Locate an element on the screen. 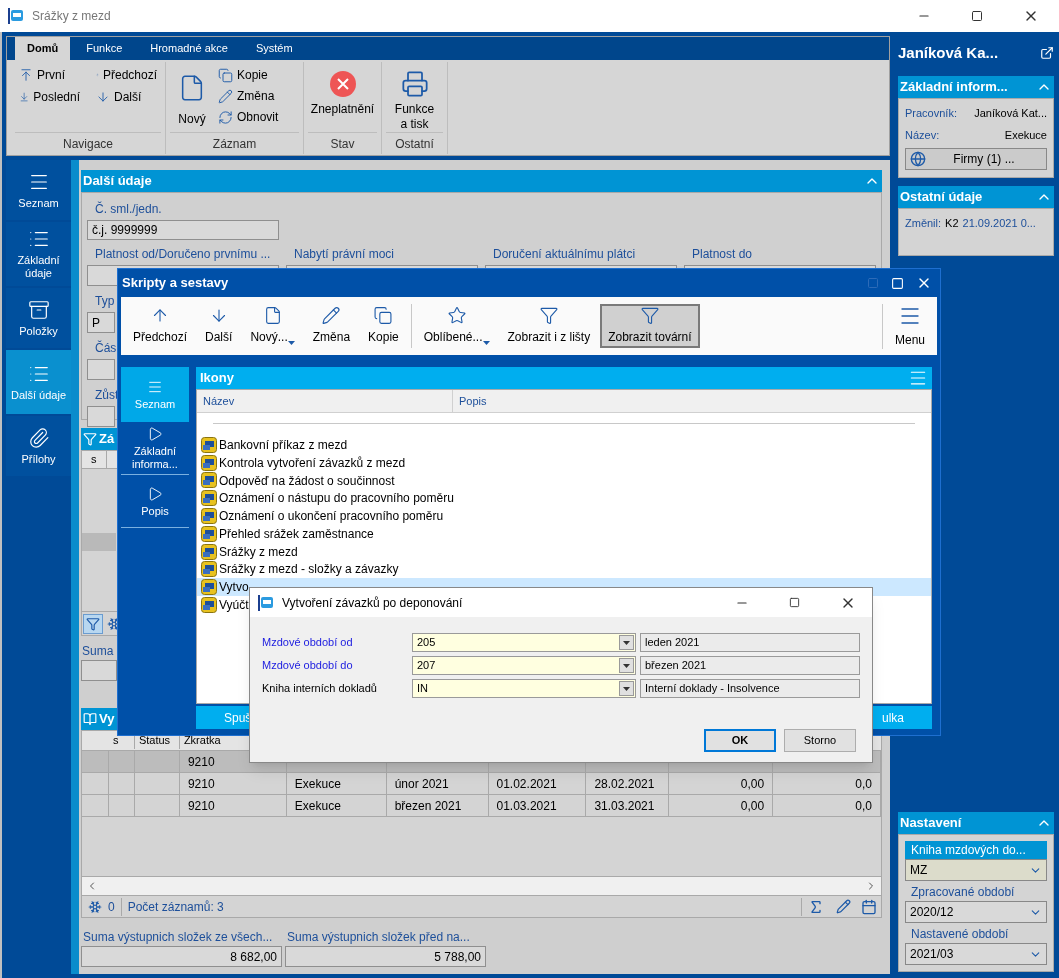 The width and height of the screenshot is (1059, 978). panel-title: Ostatní údaje is located at coordinates (941, 197).